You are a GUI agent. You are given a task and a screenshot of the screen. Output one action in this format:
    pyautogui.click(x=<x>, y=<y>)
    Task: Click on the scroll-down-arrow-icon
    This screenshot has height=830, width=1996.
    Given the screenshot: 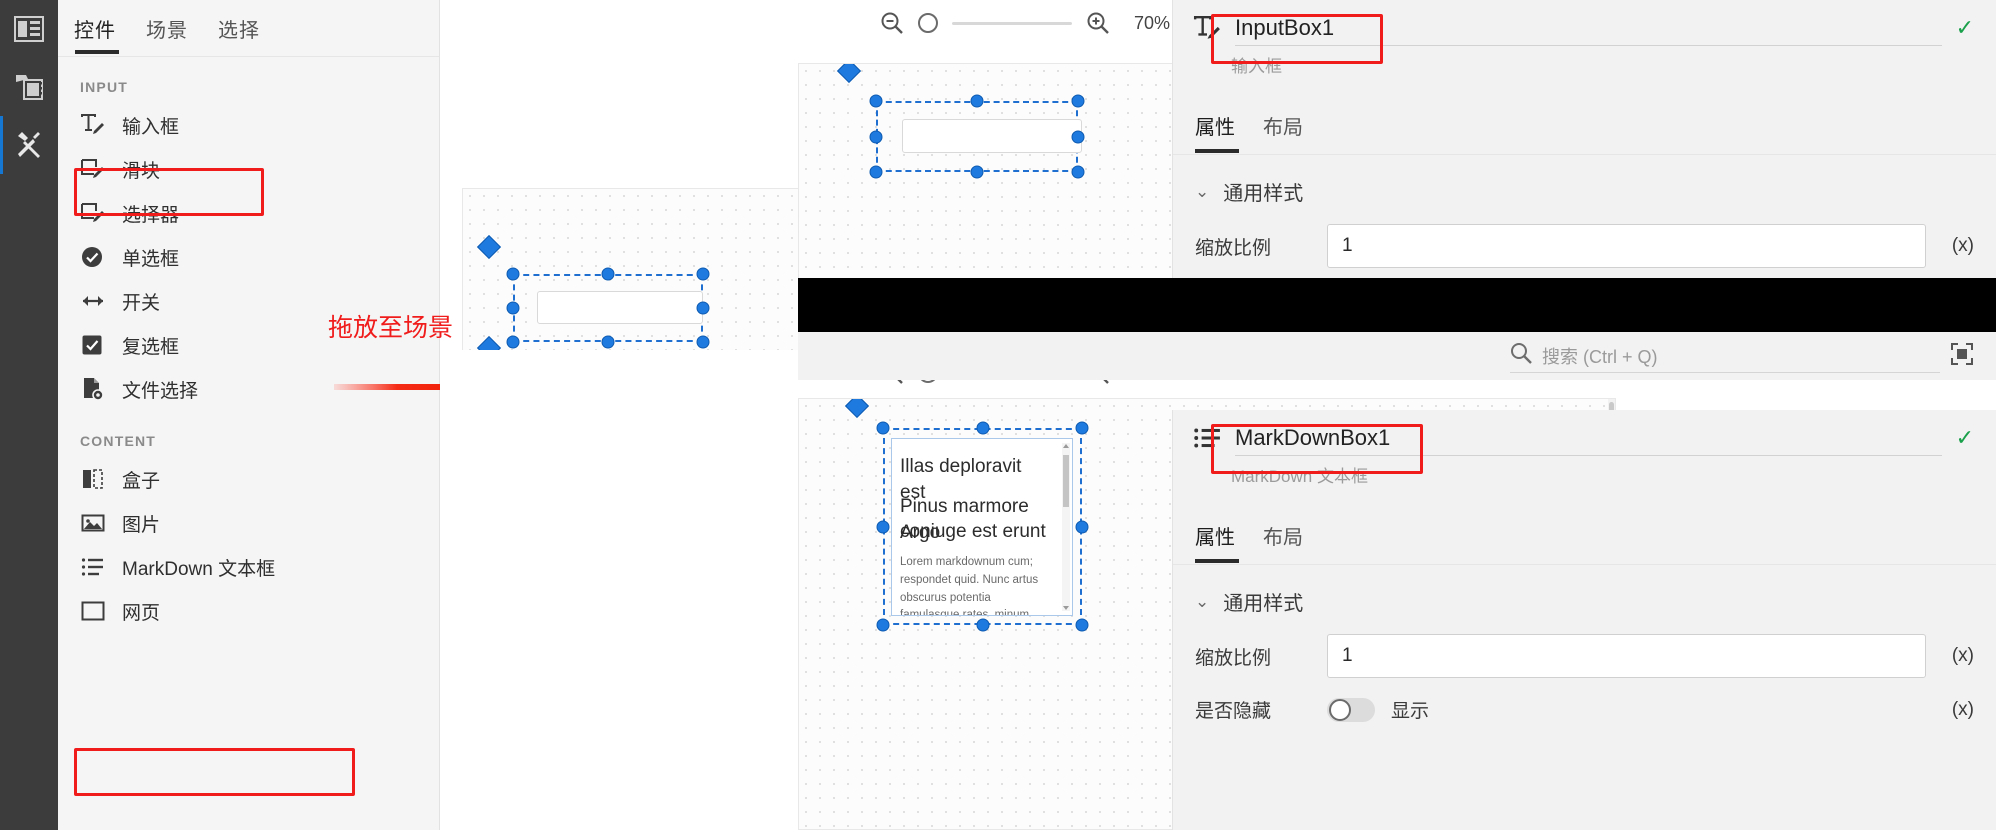 What is the action you would take?
    pyautogui.click(x=1066, y=608)
    